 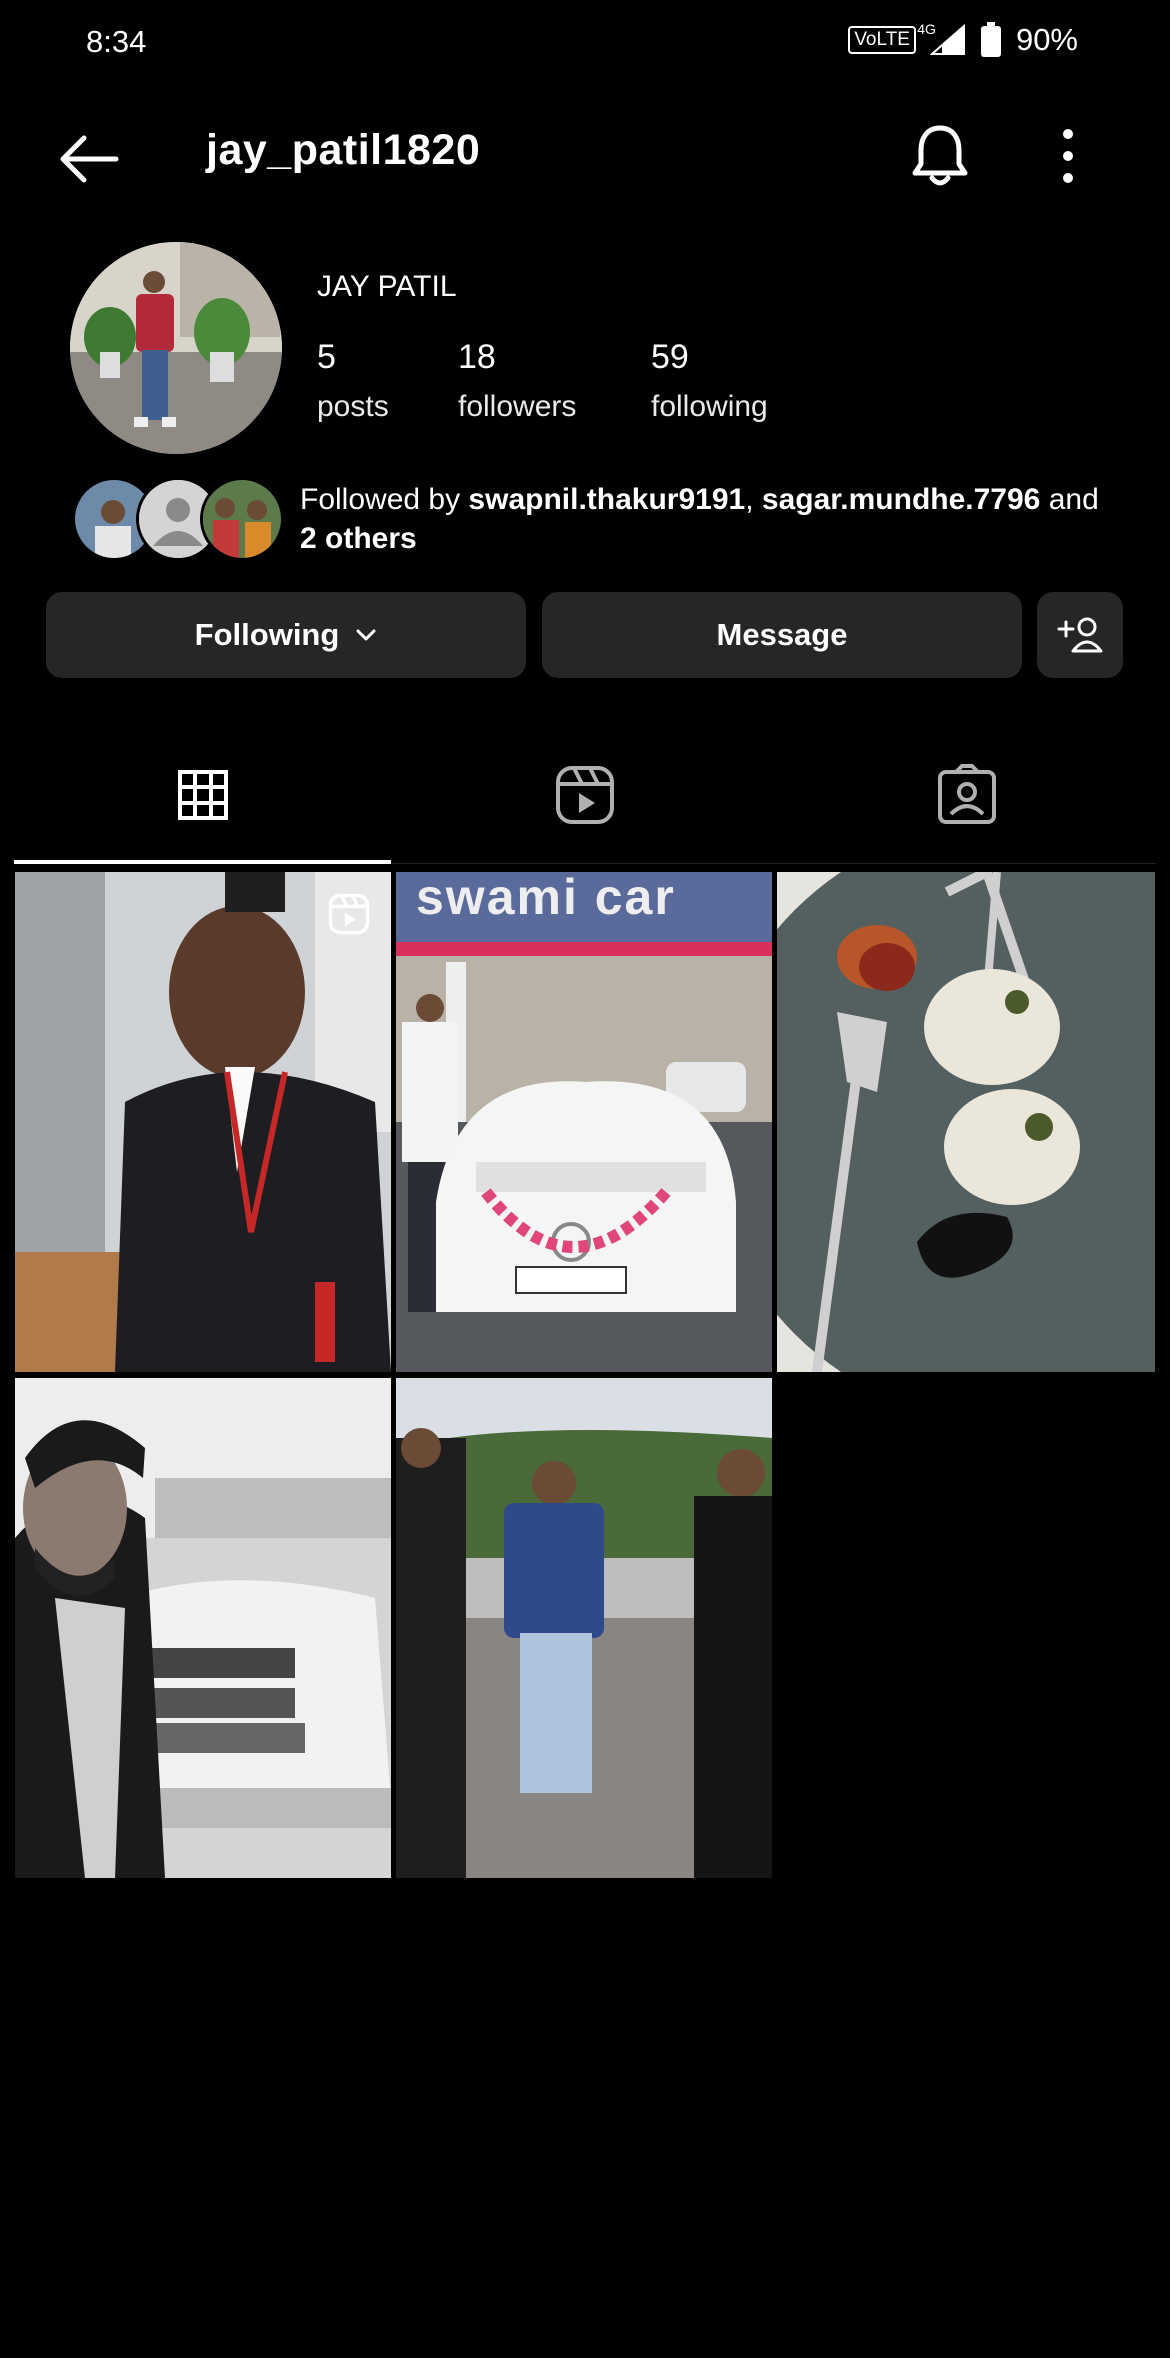 I want to click on followers-count: 18, so click(x=477, y=357).